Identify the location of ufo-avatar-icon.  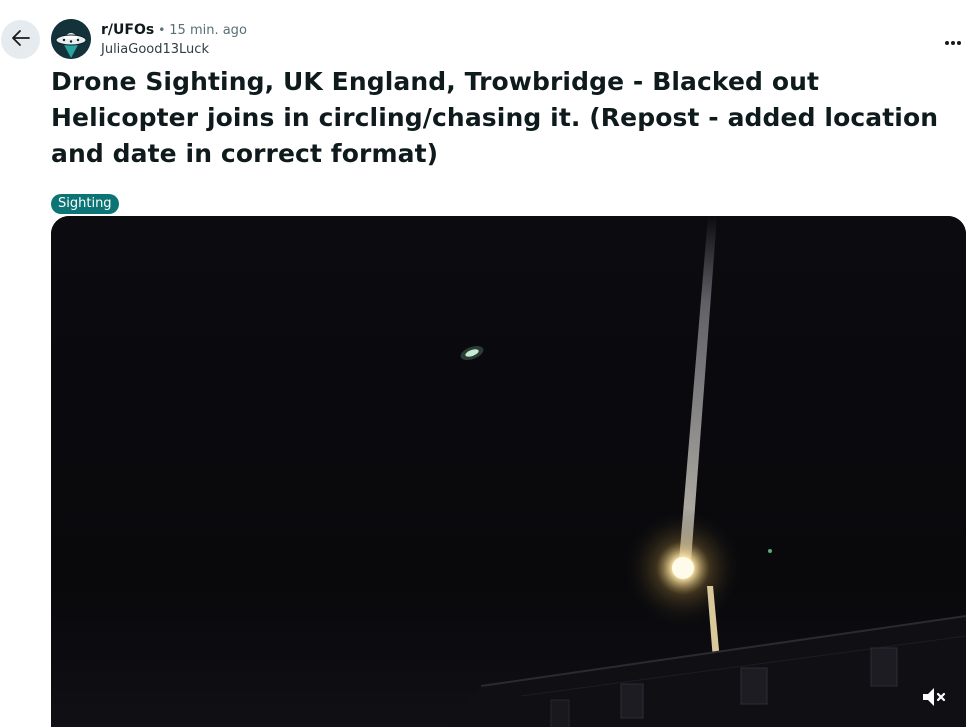
(71, 39).